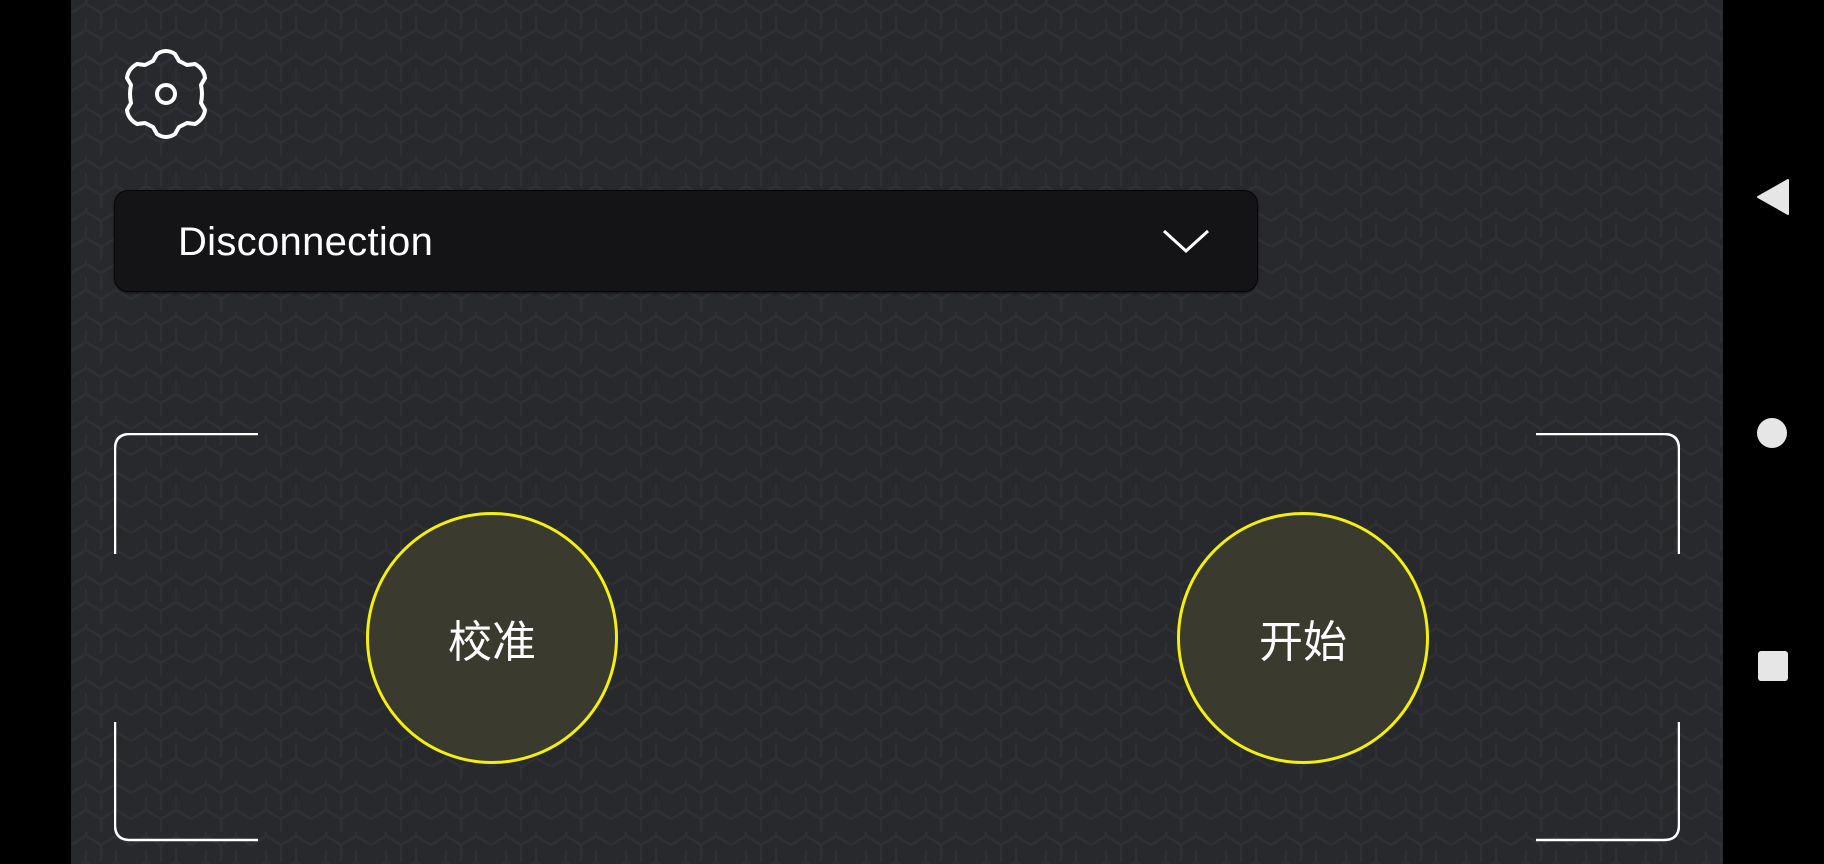  I want to click on nav-recents-button, so click(1773, 666).